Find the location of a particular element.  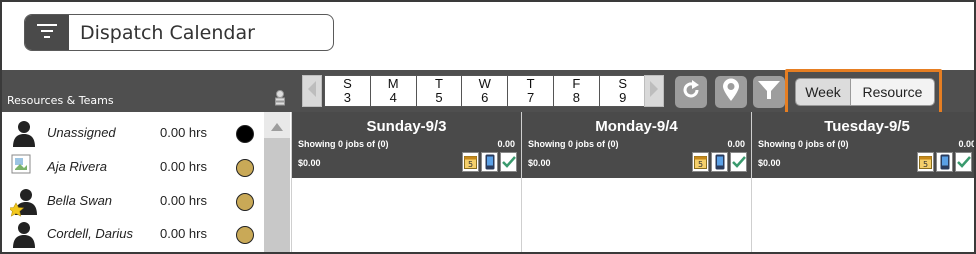

prev-week-button is located at coordinates (312, 91).